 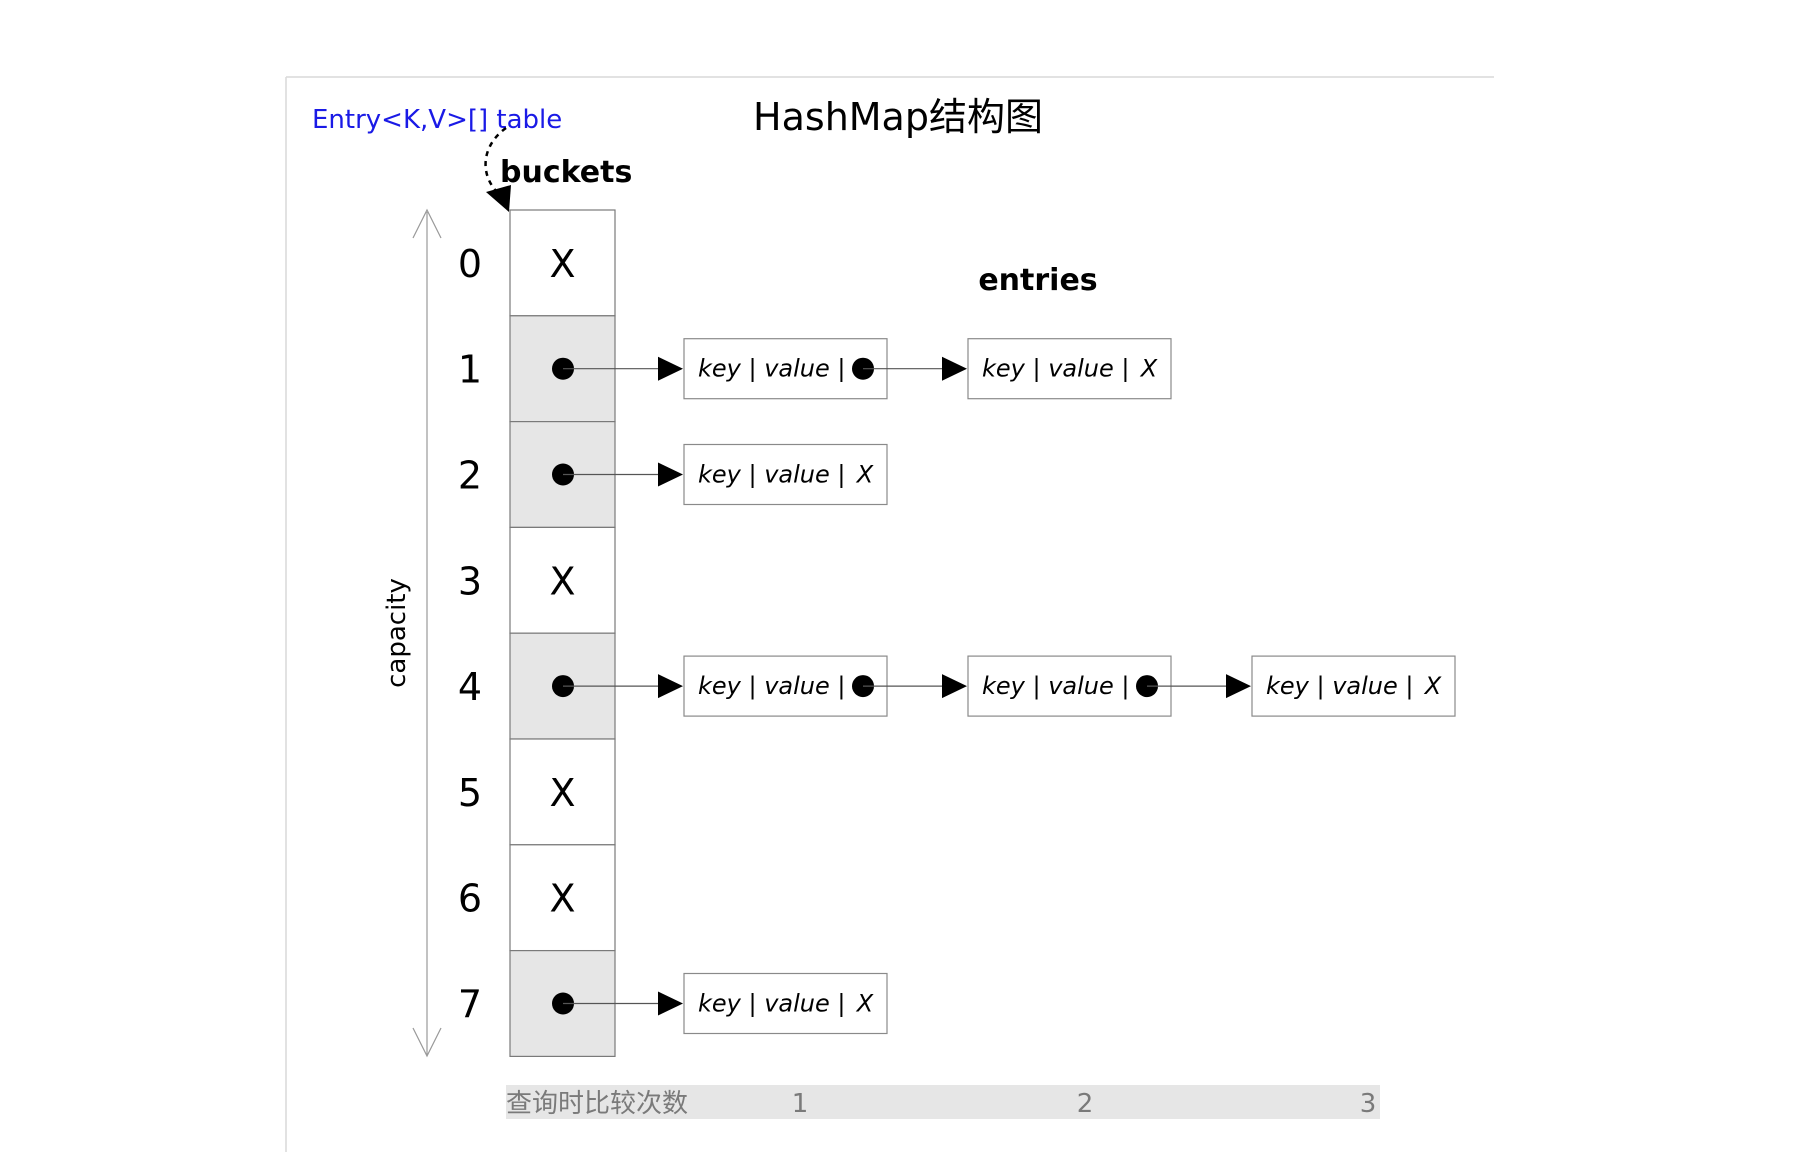 I want to click on bucket-index-0: 0, so click(x=470, y=264).